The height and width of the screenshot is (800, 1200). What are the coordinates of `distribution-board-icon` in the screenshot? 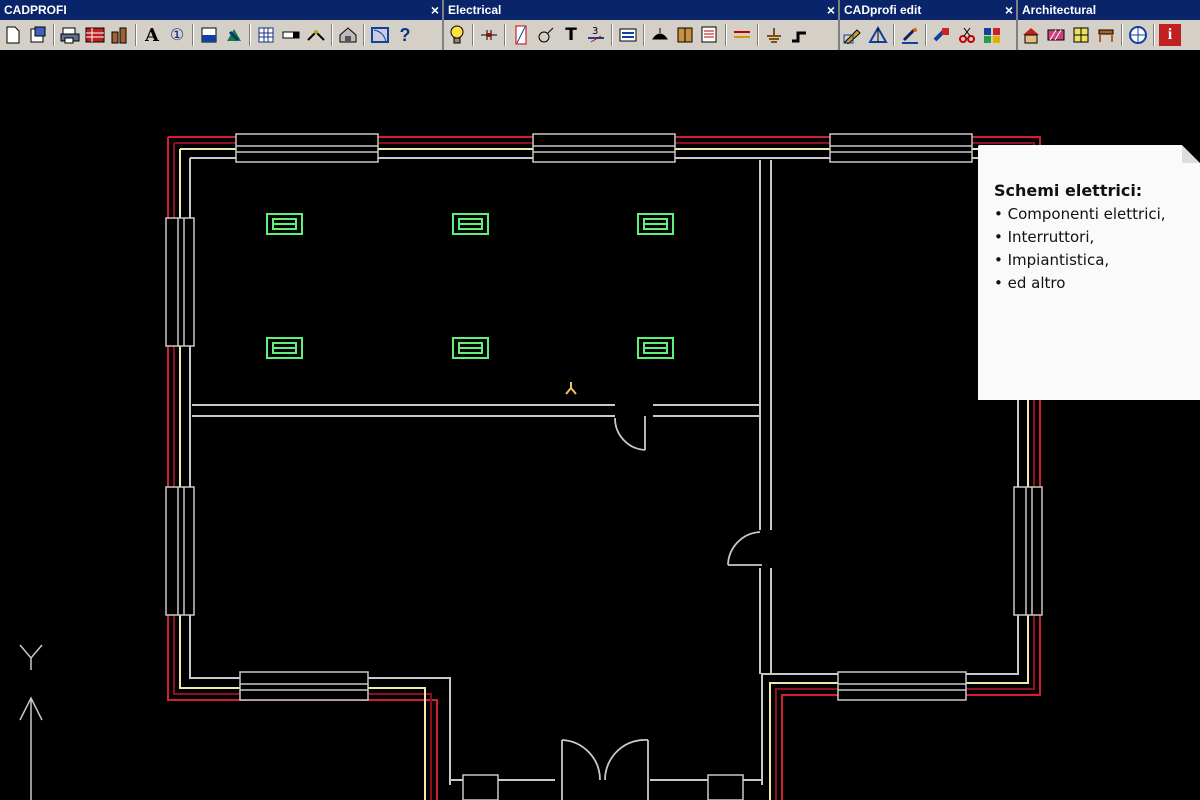 It's located at (628, 35).